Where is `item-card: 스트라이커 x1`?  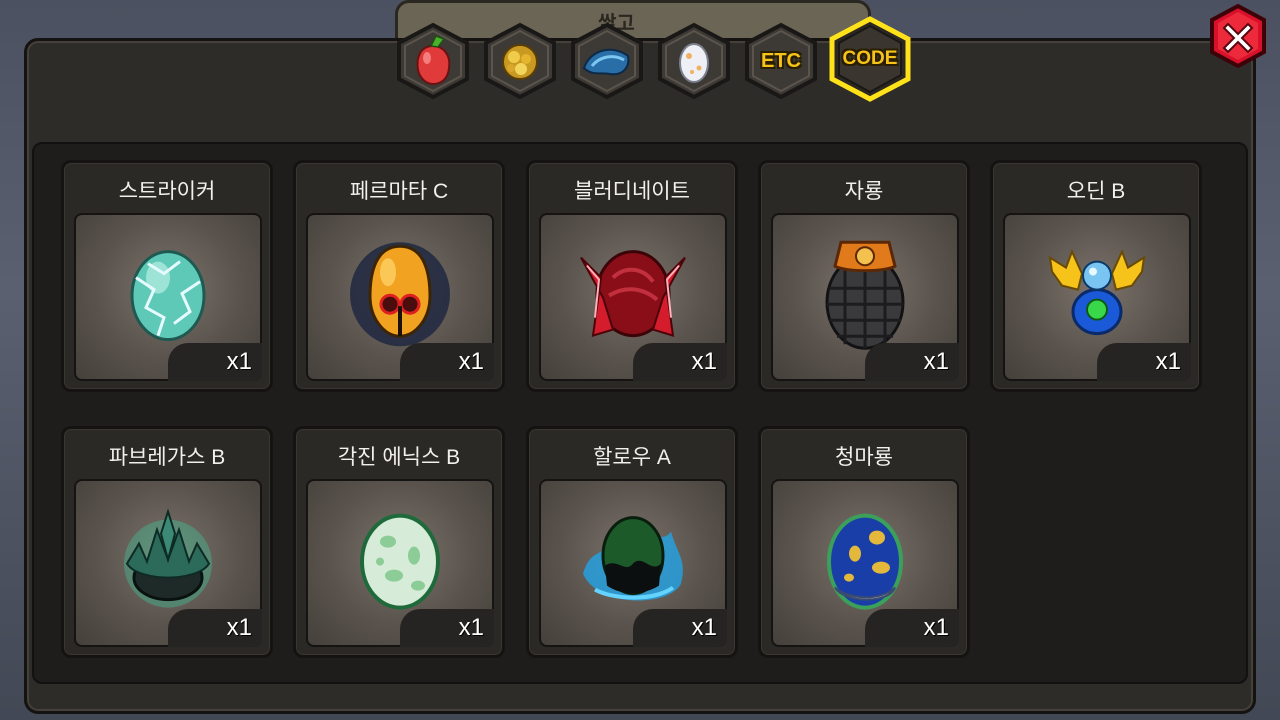
item-card: 스트라이커 x1 is located at coordinates (167, 276).